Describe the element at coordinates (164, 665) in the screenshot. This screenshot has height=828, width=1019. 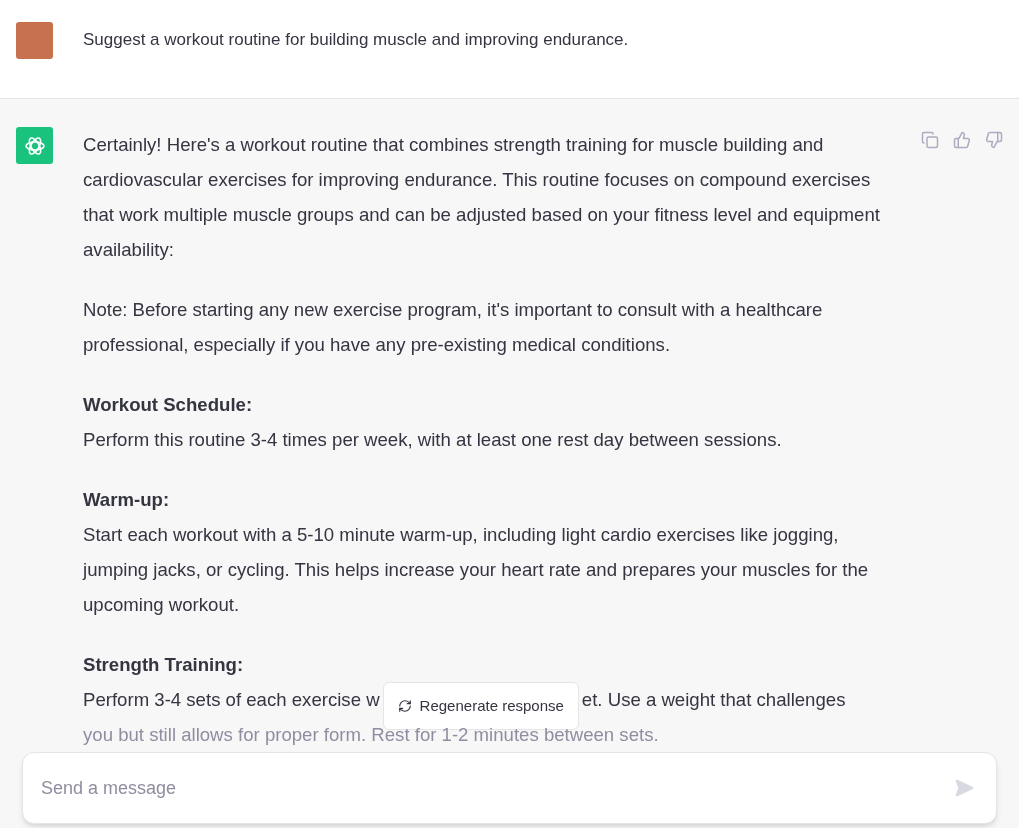
I see `section-heading: Strength Training:` at that location.